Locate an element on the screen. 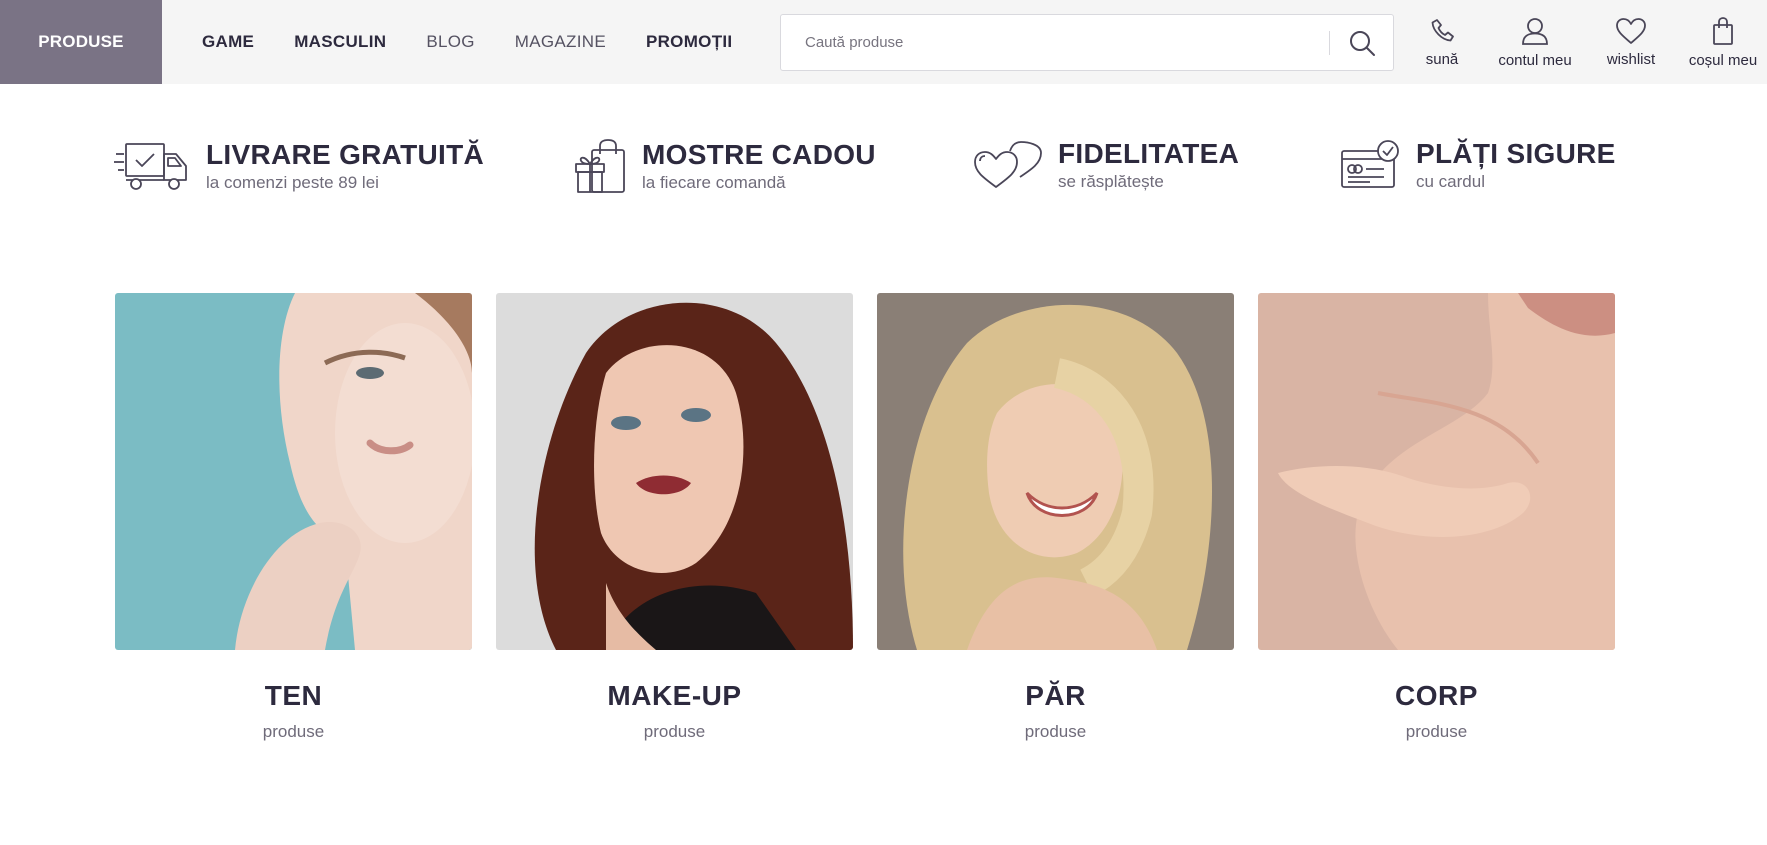  secure-card-icon is located at coordinates (1370, 164).